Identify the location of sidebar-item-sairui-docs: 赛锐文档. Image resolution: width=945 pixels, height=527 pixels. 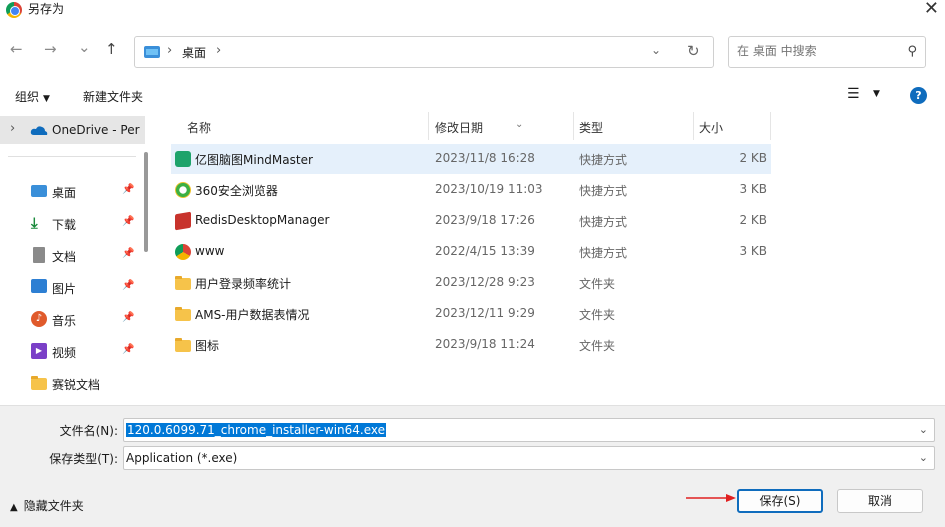
(72, 383).